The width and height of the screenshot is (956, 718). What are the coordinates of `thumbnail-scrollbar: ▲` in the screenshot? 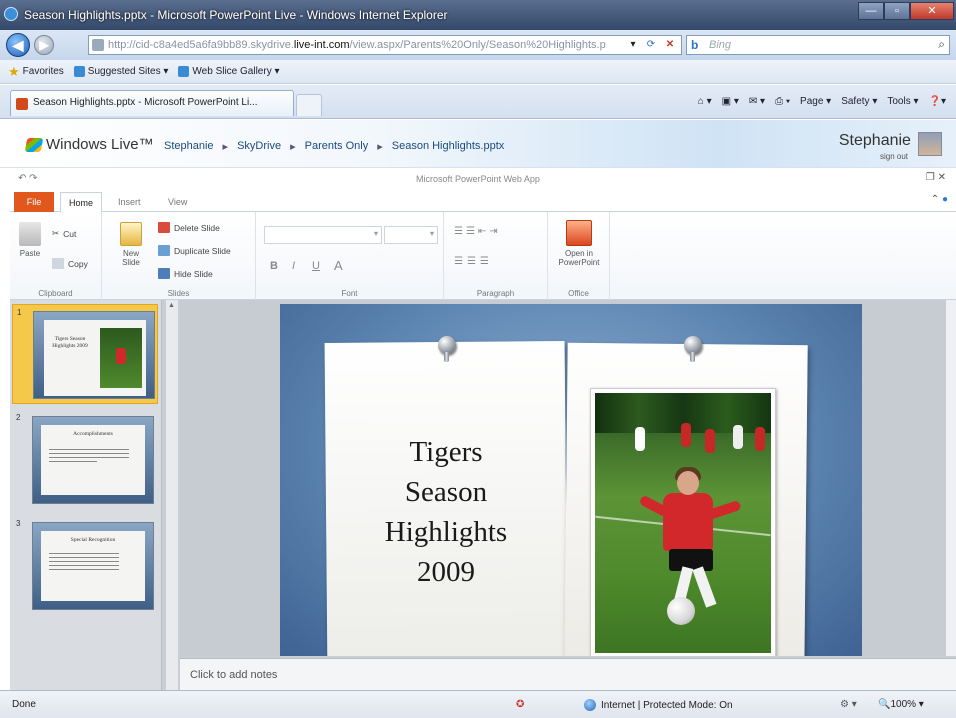 It's located at (172, 495).